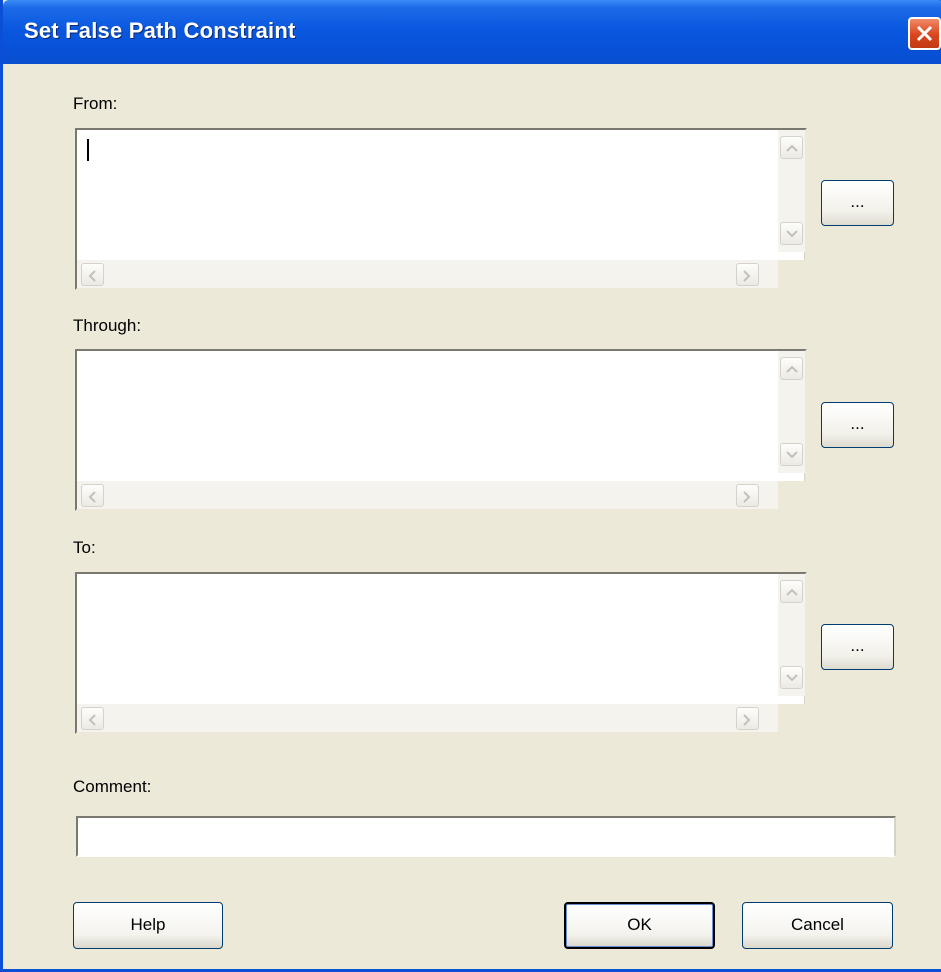  What do you see at coordinates (112, 786) in the screenshot?
I see `comment-label: Comment:` at bounding box center [112, 786].